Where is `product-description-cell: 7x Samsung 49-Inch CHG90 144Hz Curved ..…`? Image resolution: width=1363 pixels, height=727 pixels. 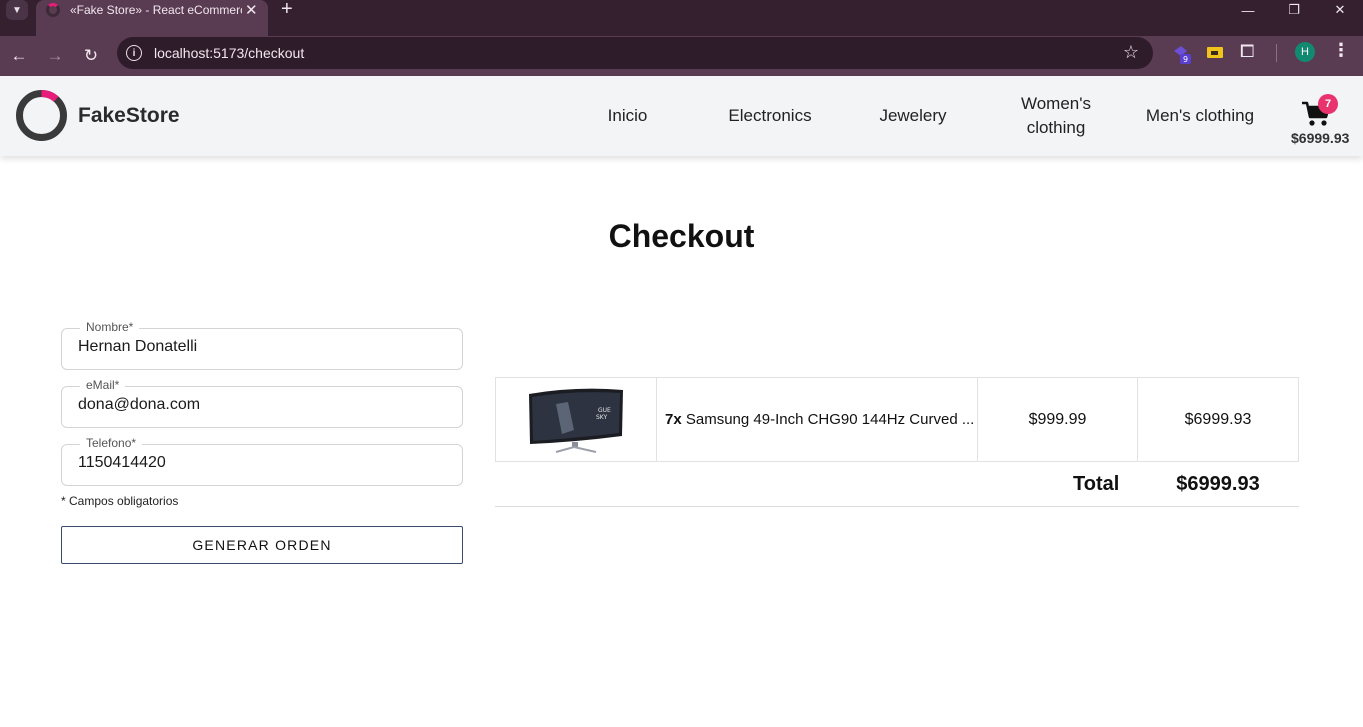 product-description-cell: 7x Samsung 49-Inch CHG90 144Hz Curved ..… is located at coordinates (817, 419).